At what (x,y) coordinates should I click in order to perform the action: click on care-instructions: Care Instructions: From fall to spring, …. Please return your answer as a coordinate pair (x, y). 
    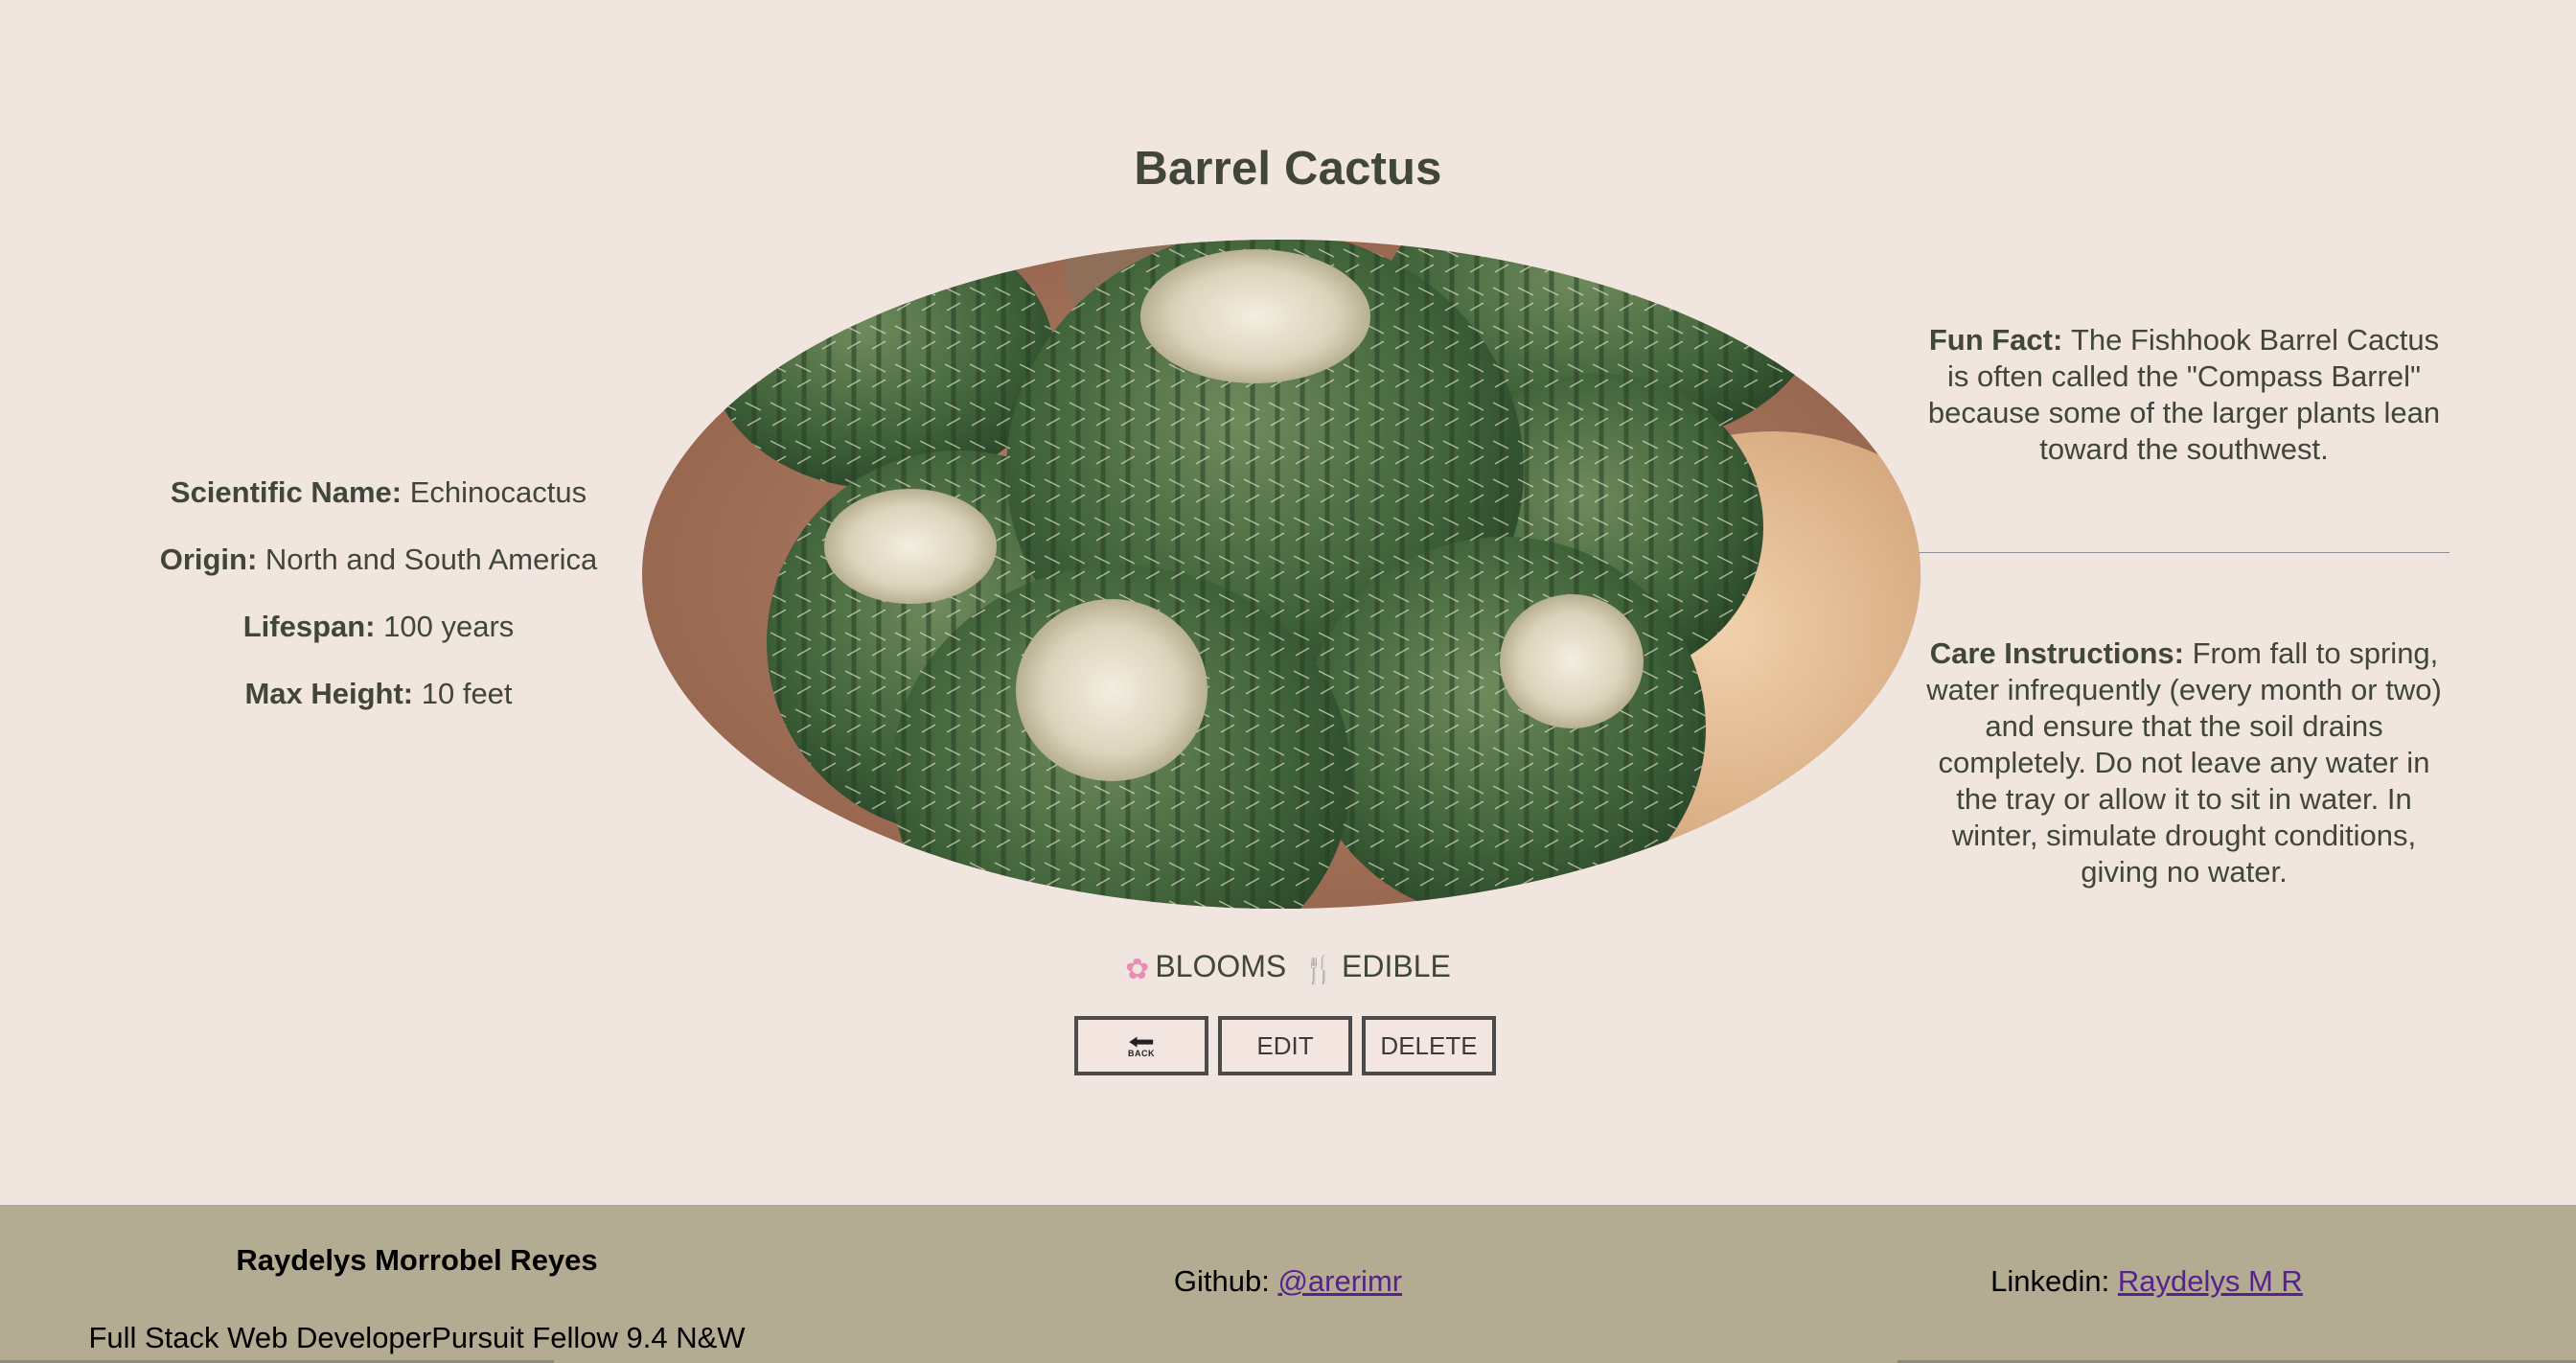
    Looking at the image, I should click on (2184, 762).